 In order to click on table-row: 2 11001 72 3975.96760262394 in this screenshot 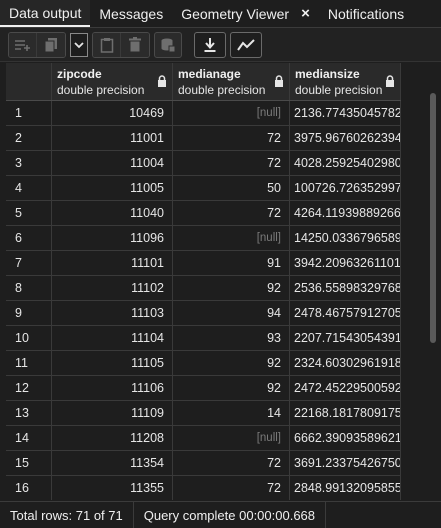, I will do `click(203, 138)`.